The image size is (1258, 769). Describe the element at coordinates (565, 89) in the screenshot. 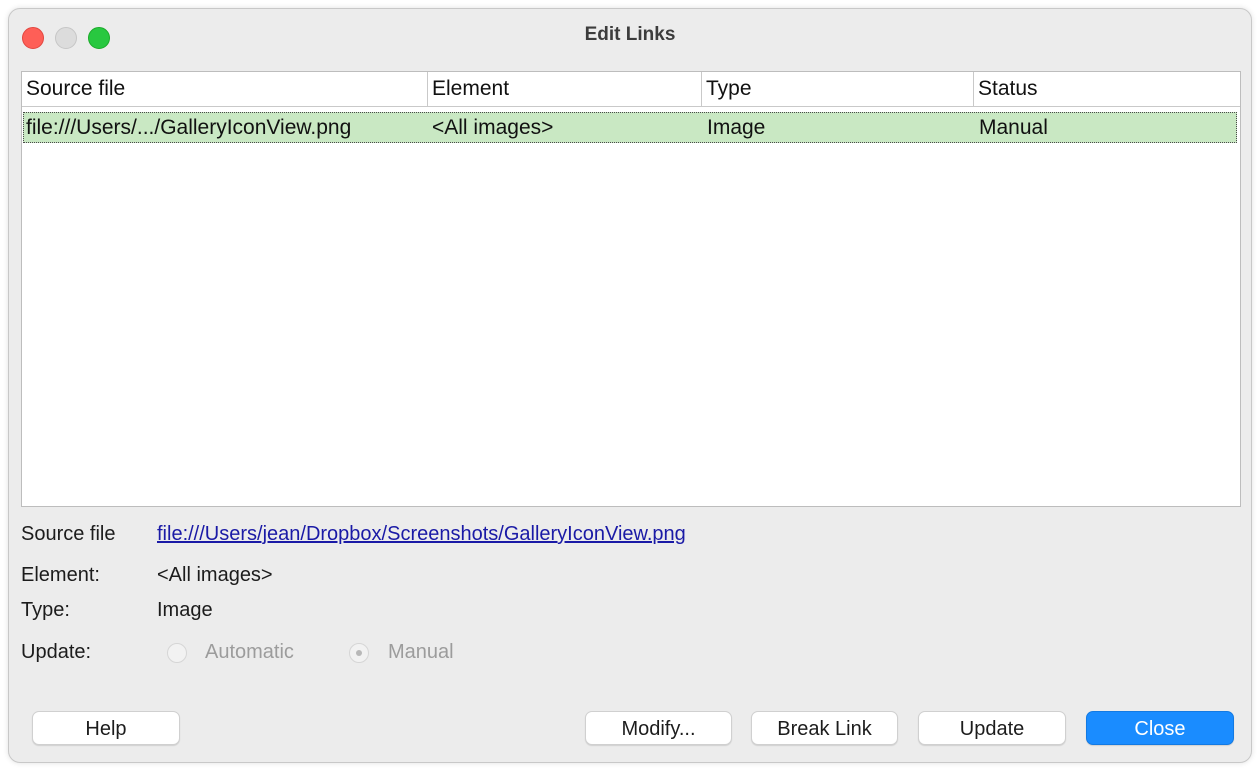

I see `column-header-element: Element` at that location.